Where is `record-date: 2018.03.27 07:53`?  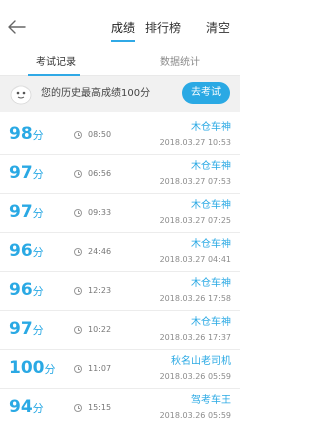 record-date: 2018.03.27 07:53 is located at coordinates (195, 181).